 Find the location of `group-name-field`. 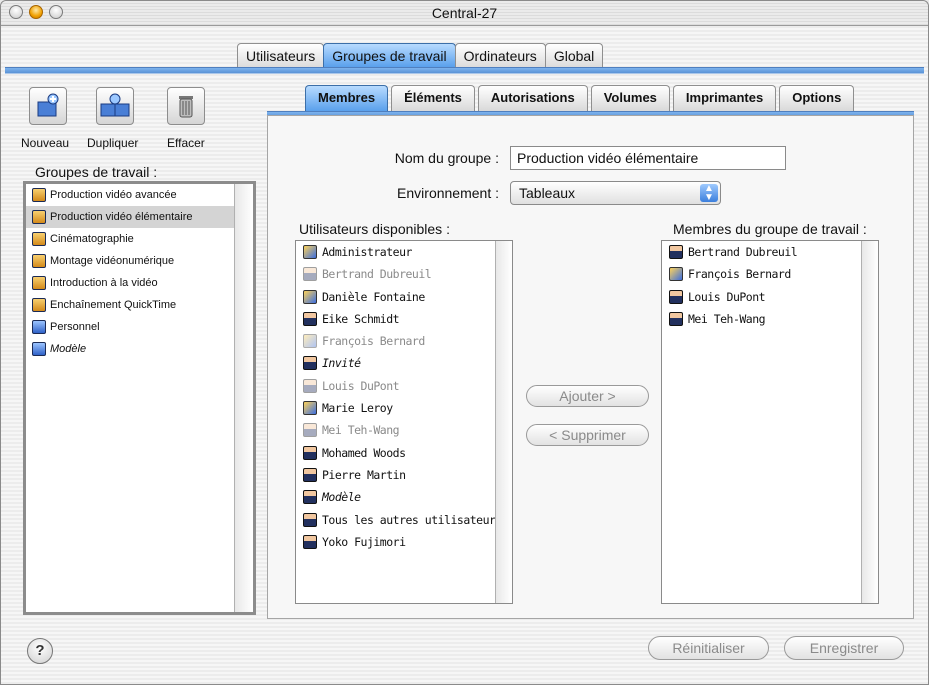

group-name-field is located at coordinates (648, 158).